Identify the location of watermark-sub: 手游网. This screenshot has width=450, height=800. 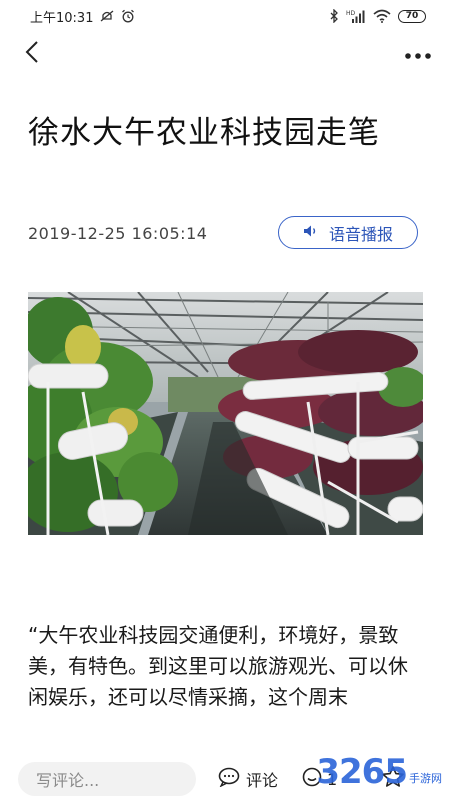
(425, 778).